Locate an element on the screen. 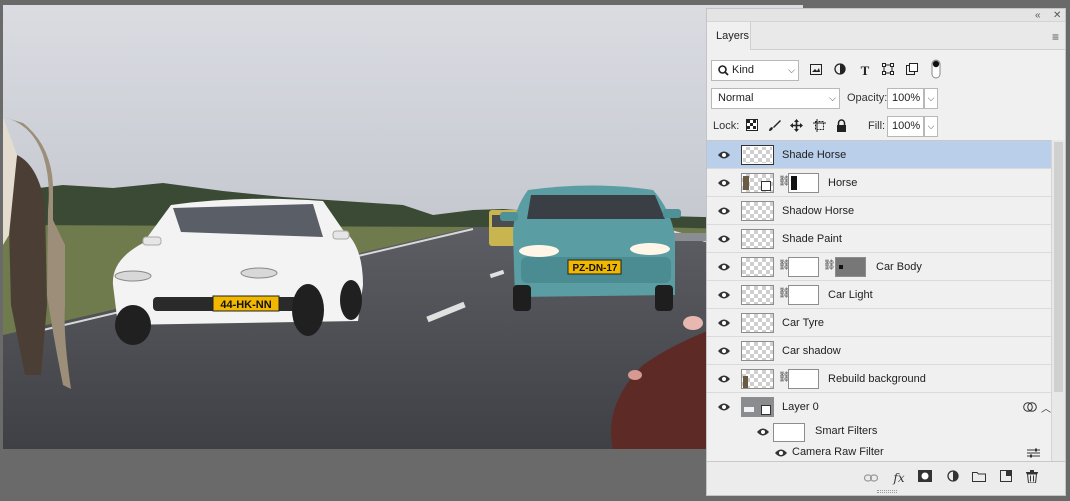 The image size is (1070, 501). layer-name: Shade Paint is located at coordinates (812, 239).